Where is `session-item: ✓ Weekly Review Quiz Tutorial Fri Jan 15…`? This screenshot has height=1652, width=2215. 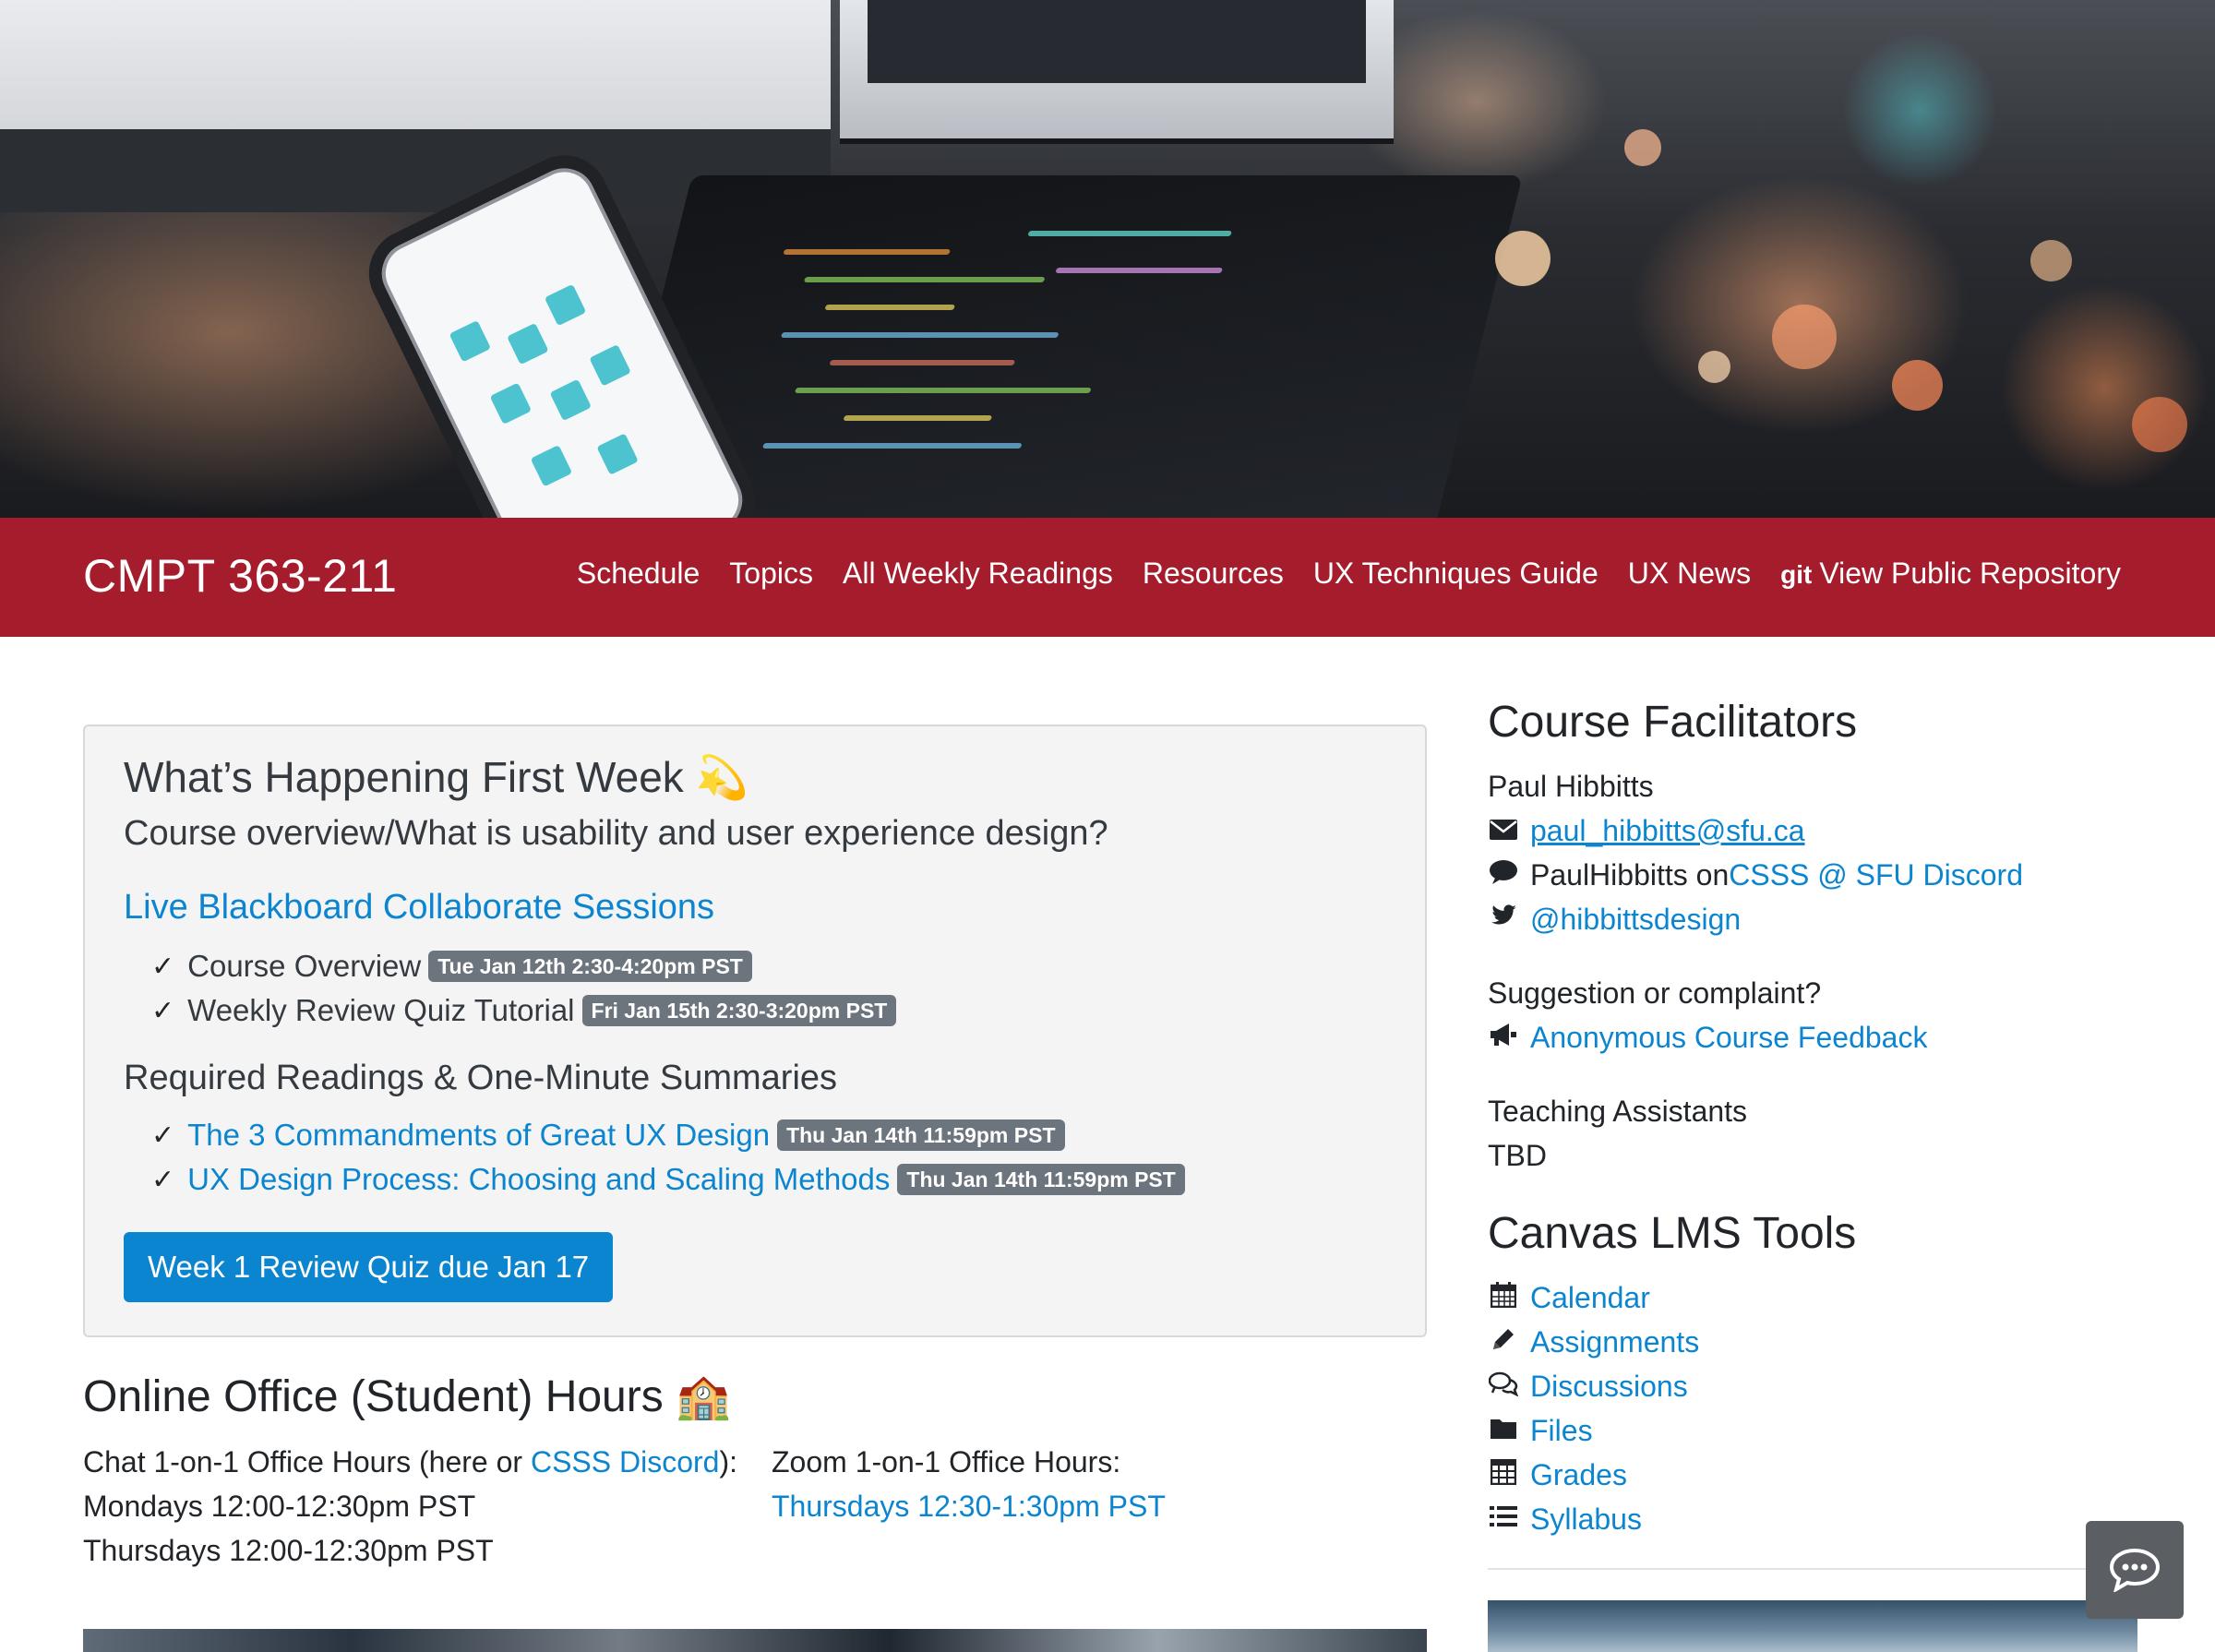 session-item: ✓ Weekly Review Quiz Tutorial Fri Jan 15… is located at coordinates (524, 1011).